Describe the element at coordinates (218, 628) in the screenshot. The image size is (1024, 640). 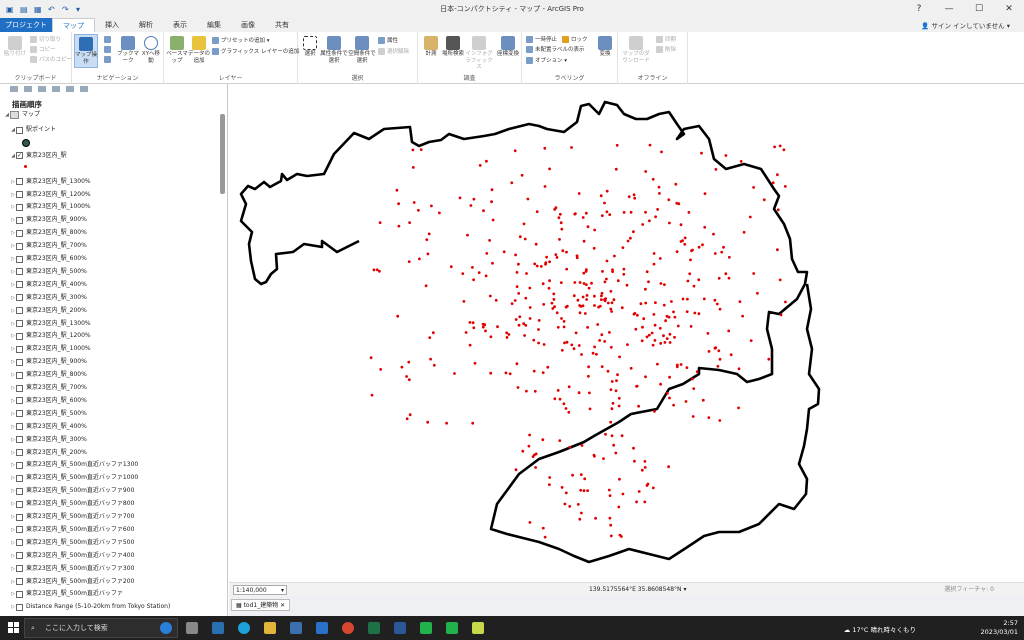
I see `arcgis-pro-icon` at that location.